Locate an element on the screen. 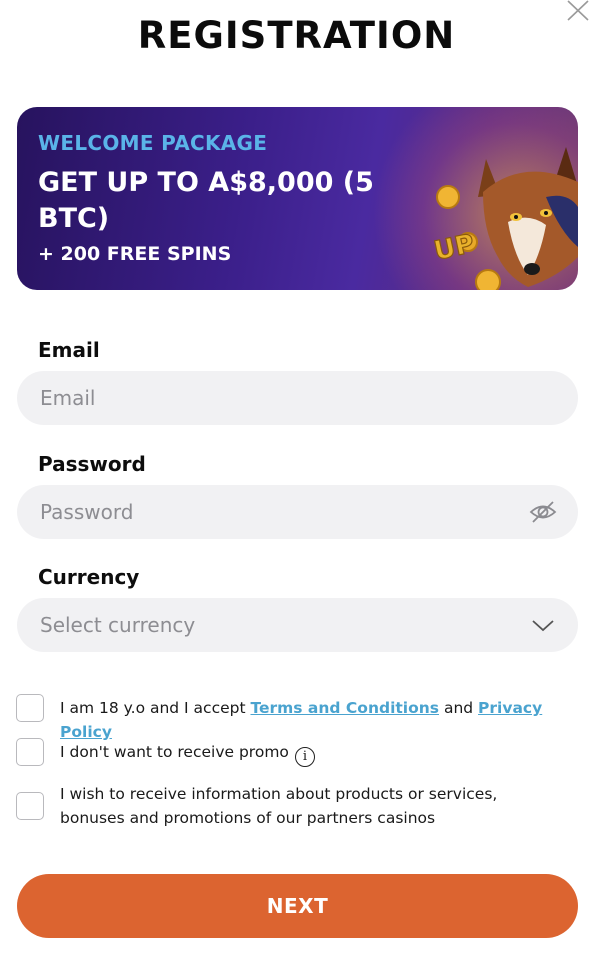 This screenshot has height=959, width=593. age-terms-checkbox is located at coordinates (30, 708).